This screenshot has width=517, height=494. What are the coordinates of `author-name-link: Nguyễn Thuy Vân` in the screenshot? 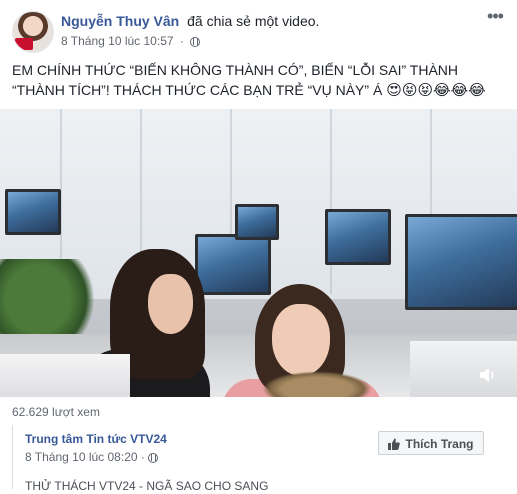 It's located at (120, 21).